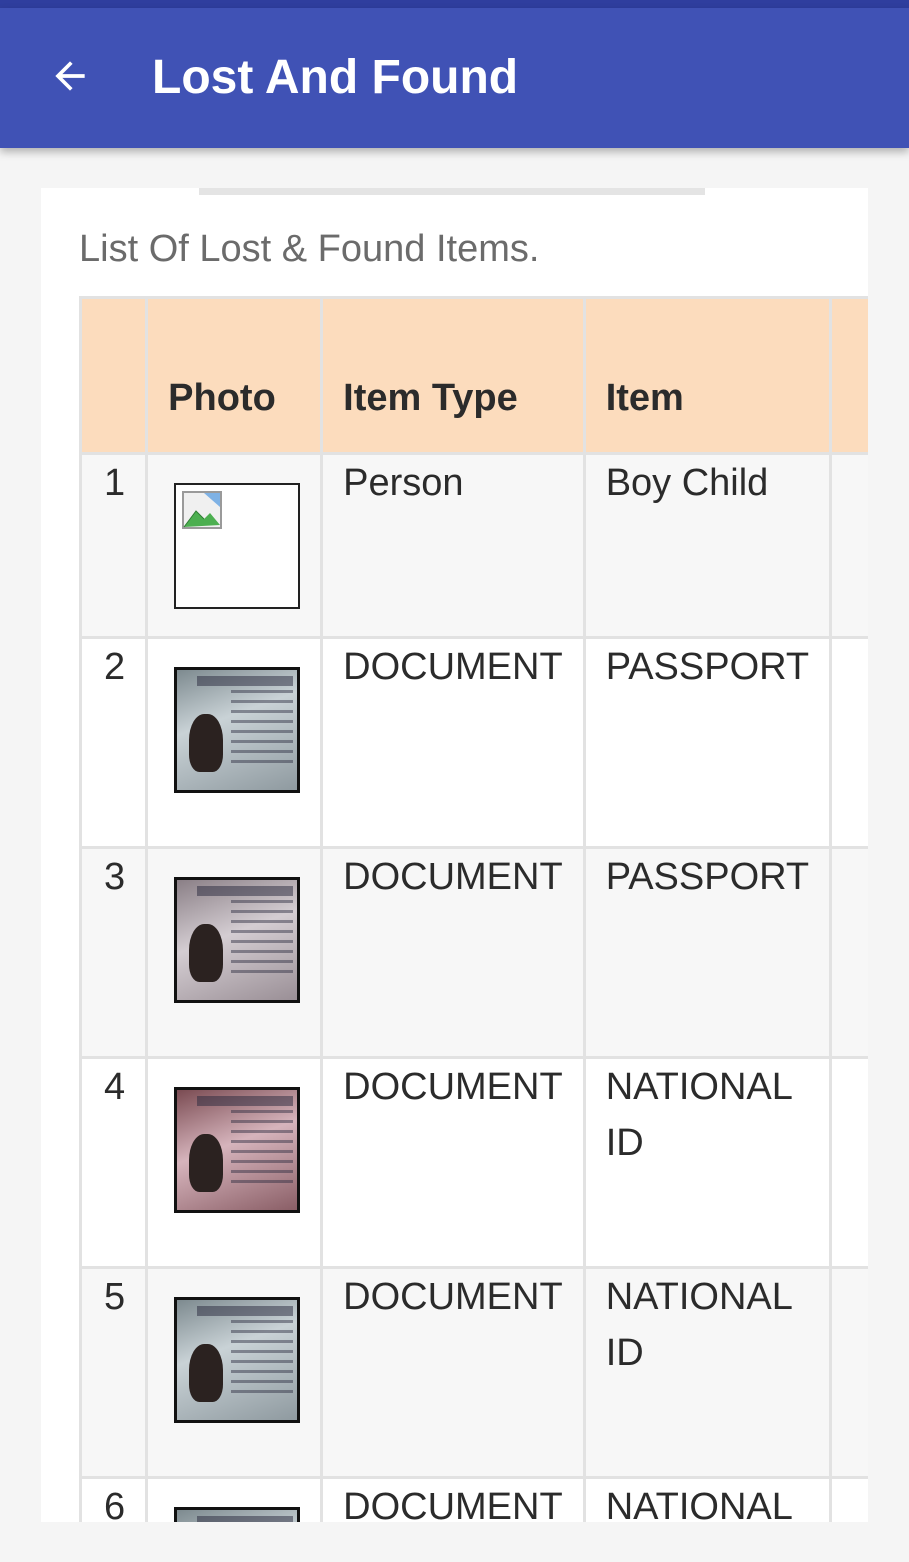 The height and width of the screenshot is (1562, 909). I want to click on table-row: 6 DOCUMENT NATIONAL, so click(473, 1499).